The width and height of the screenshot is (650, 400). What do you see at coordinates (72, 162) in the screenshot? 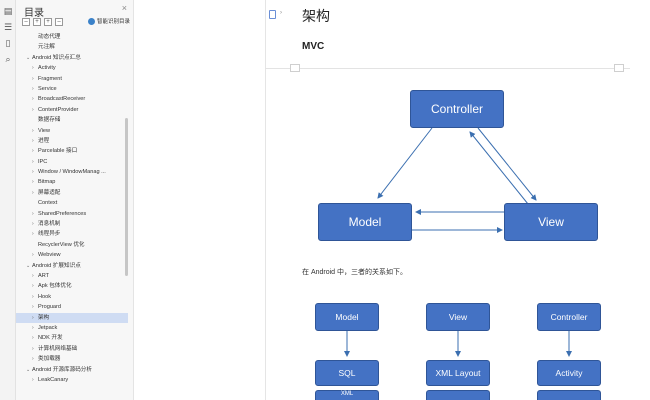
I see `toc-item: › IPC` at bounding box center [72, 162].